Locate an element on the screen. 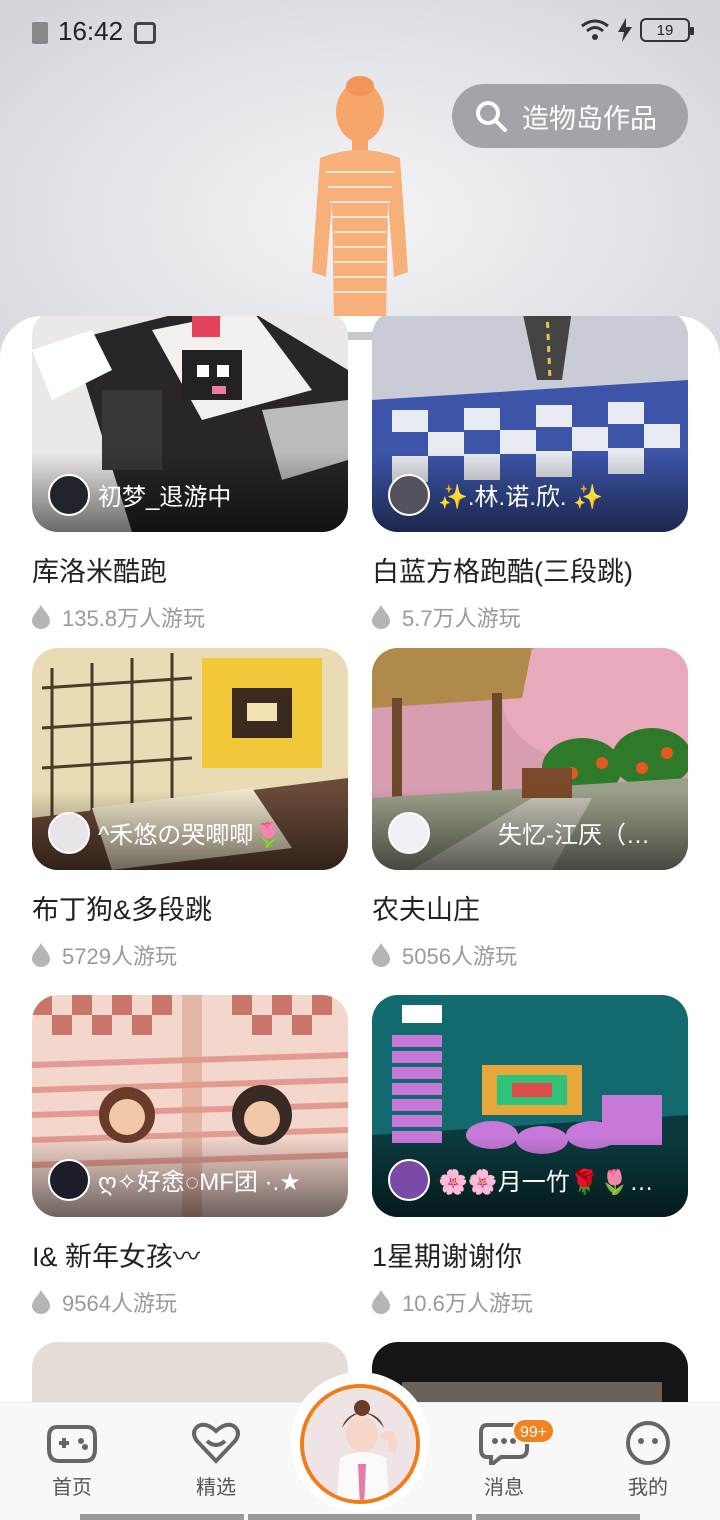 This screenshot has width=720, height=1520. author-name: 初梦_退游中 is located at coordinates (216, 494).